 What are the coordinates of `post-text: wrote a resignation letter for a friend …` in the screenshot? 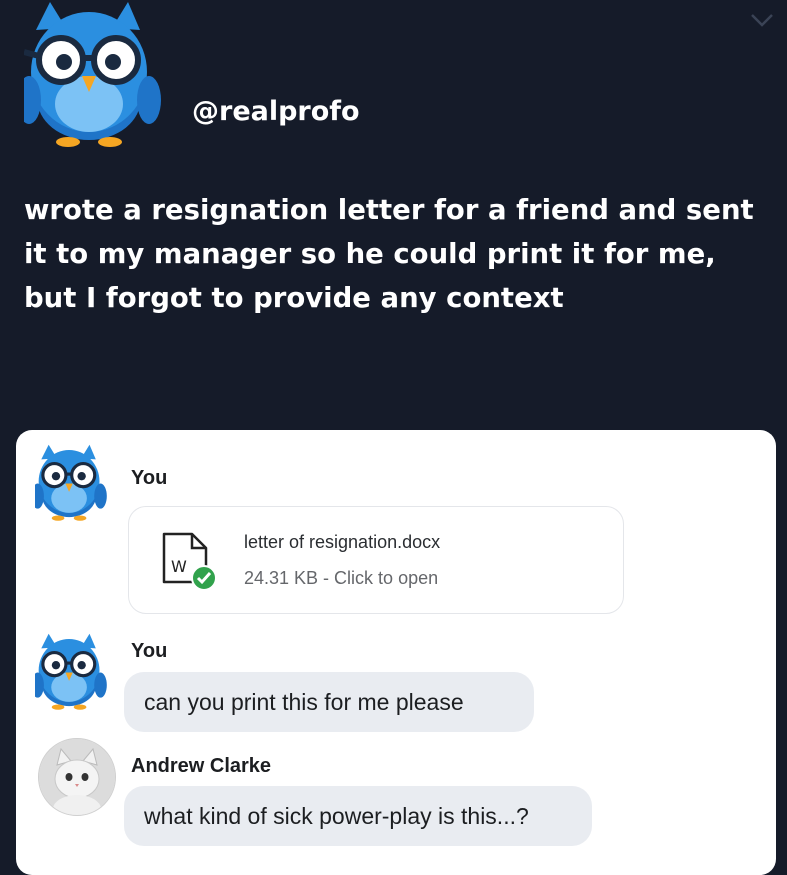 It's located at (389, 254).